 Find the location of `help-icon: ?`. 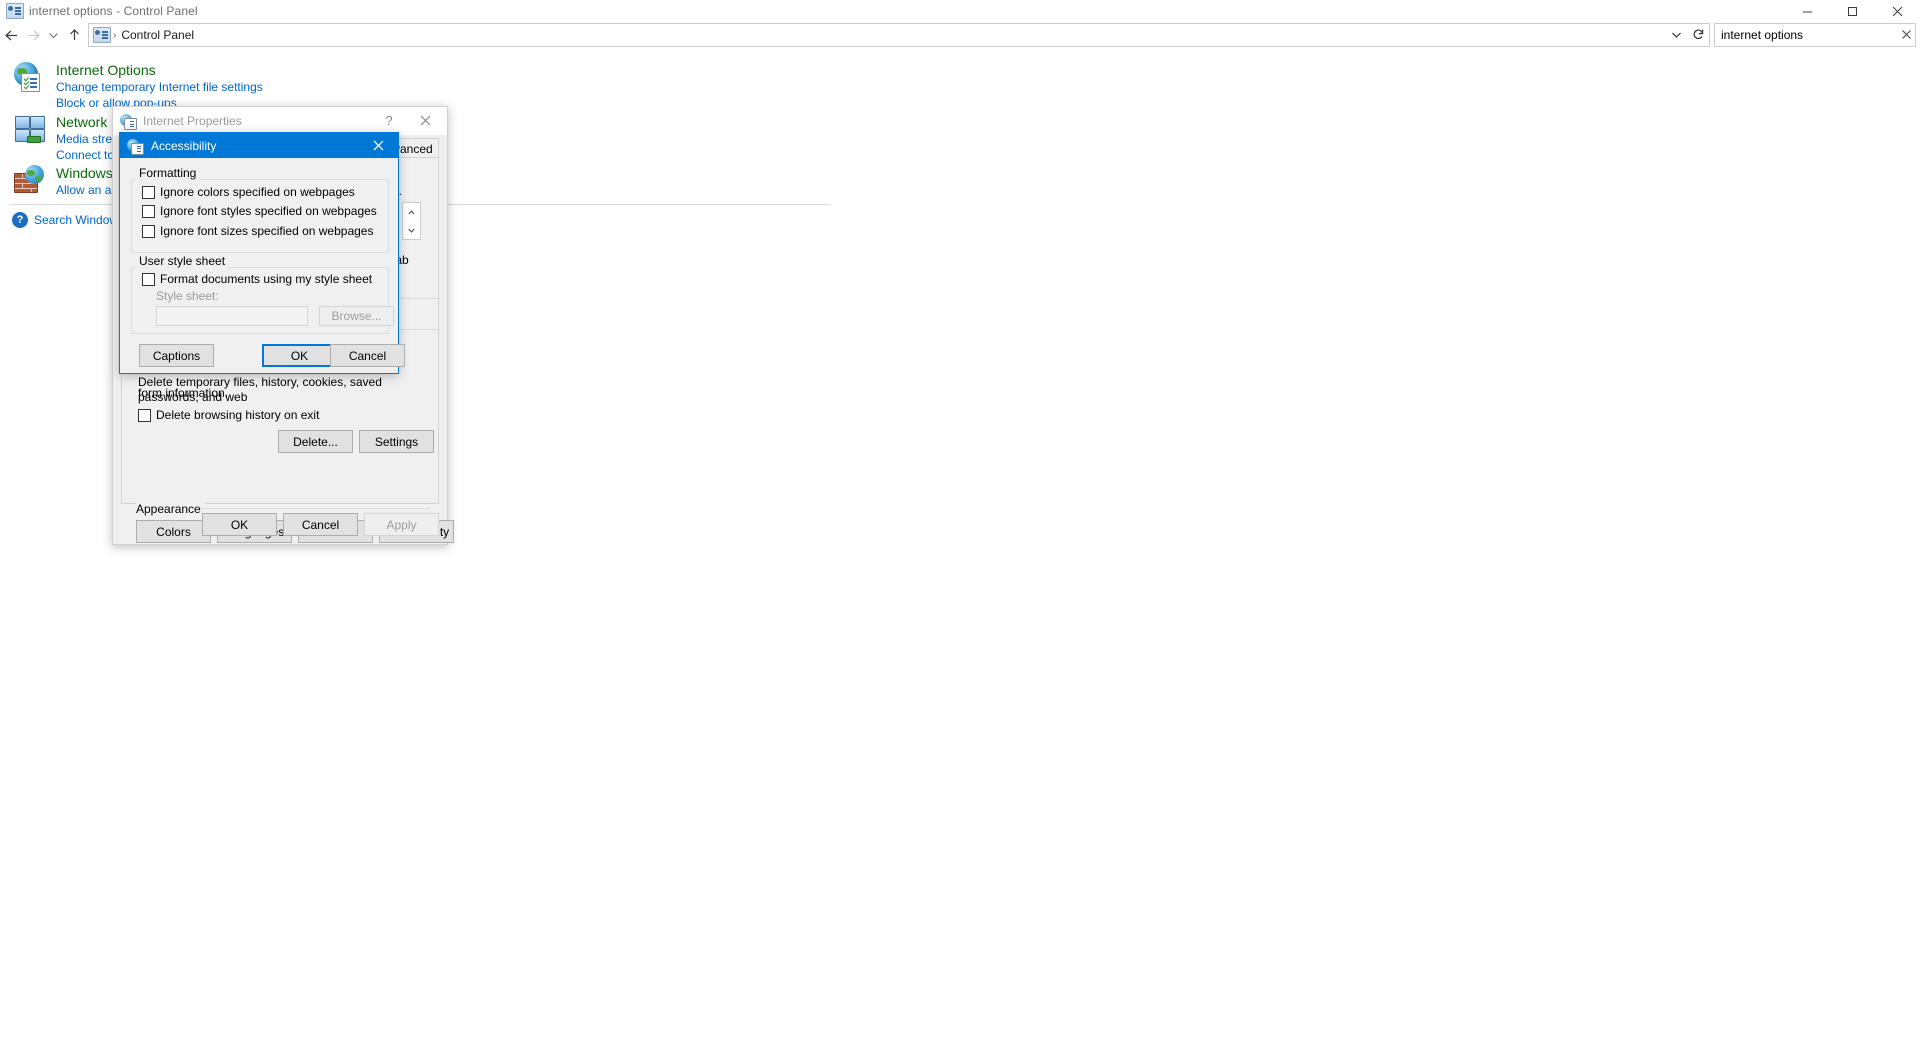

help-icon: ? is located at coordinates (20, 220).